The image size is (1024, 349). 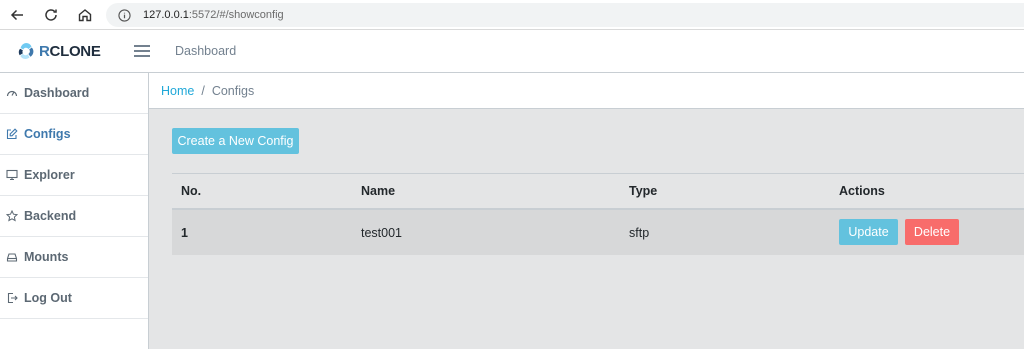 I want to click on browser-toolbar: 127.0.0.1:5572/#/showconfig, so click(x=512, y=15).